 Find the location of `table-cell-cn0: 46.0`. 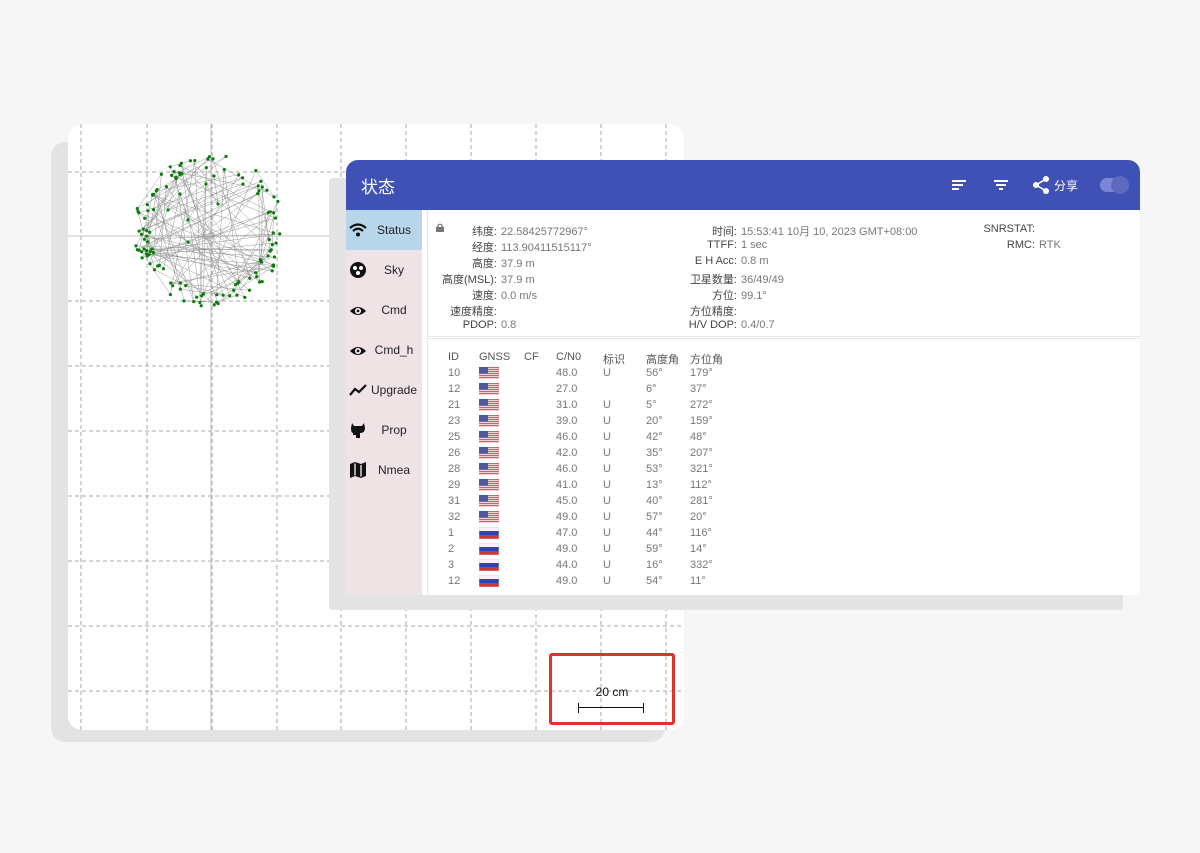

table-cell-cn0: 46.0 is located at coordinates (567, 469).